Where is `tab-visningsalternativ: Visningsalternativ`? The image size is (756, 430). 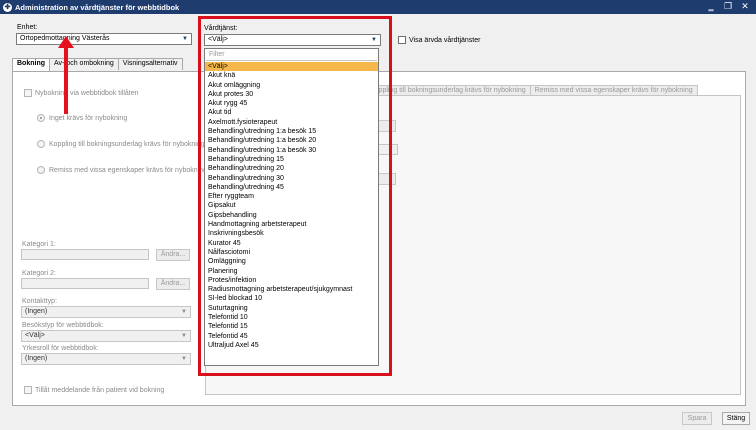
tab-visningsalternativ: Visningsalternativ is located at coordinates (150, 64).